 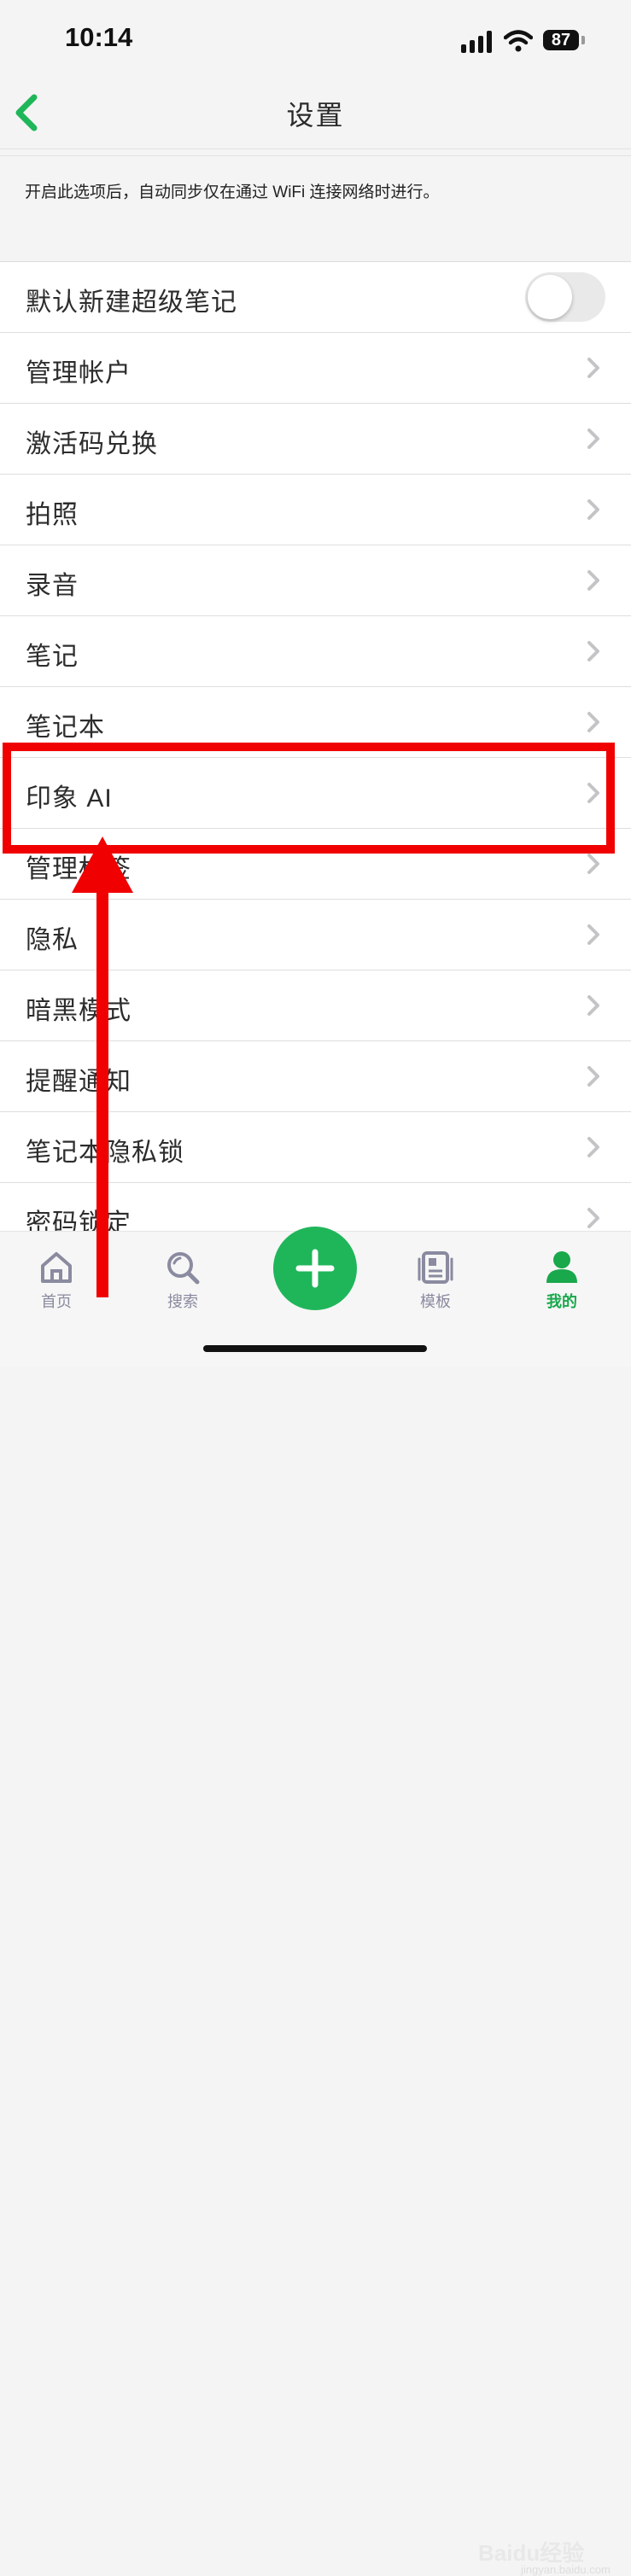 What do you see at coordinates (52, 515) in the screenshot?
I see `setting-label: 拍照` at bounding box center [52, 515].